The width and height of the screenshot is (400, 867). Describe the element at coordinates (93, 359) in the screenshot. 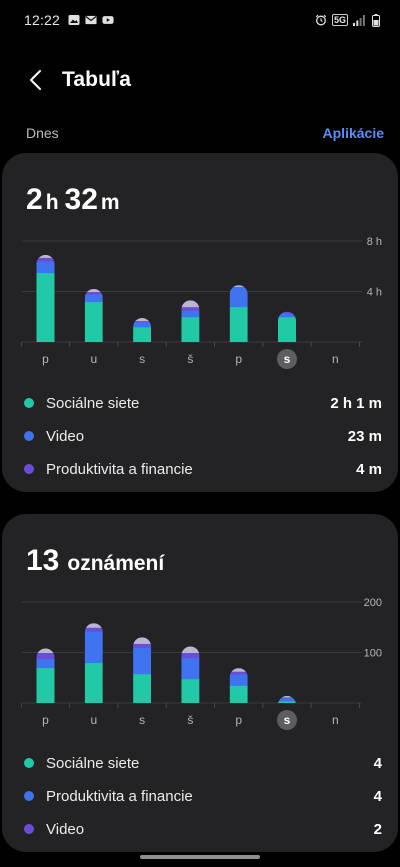

I see `screen-time-day-label: u` at that location.